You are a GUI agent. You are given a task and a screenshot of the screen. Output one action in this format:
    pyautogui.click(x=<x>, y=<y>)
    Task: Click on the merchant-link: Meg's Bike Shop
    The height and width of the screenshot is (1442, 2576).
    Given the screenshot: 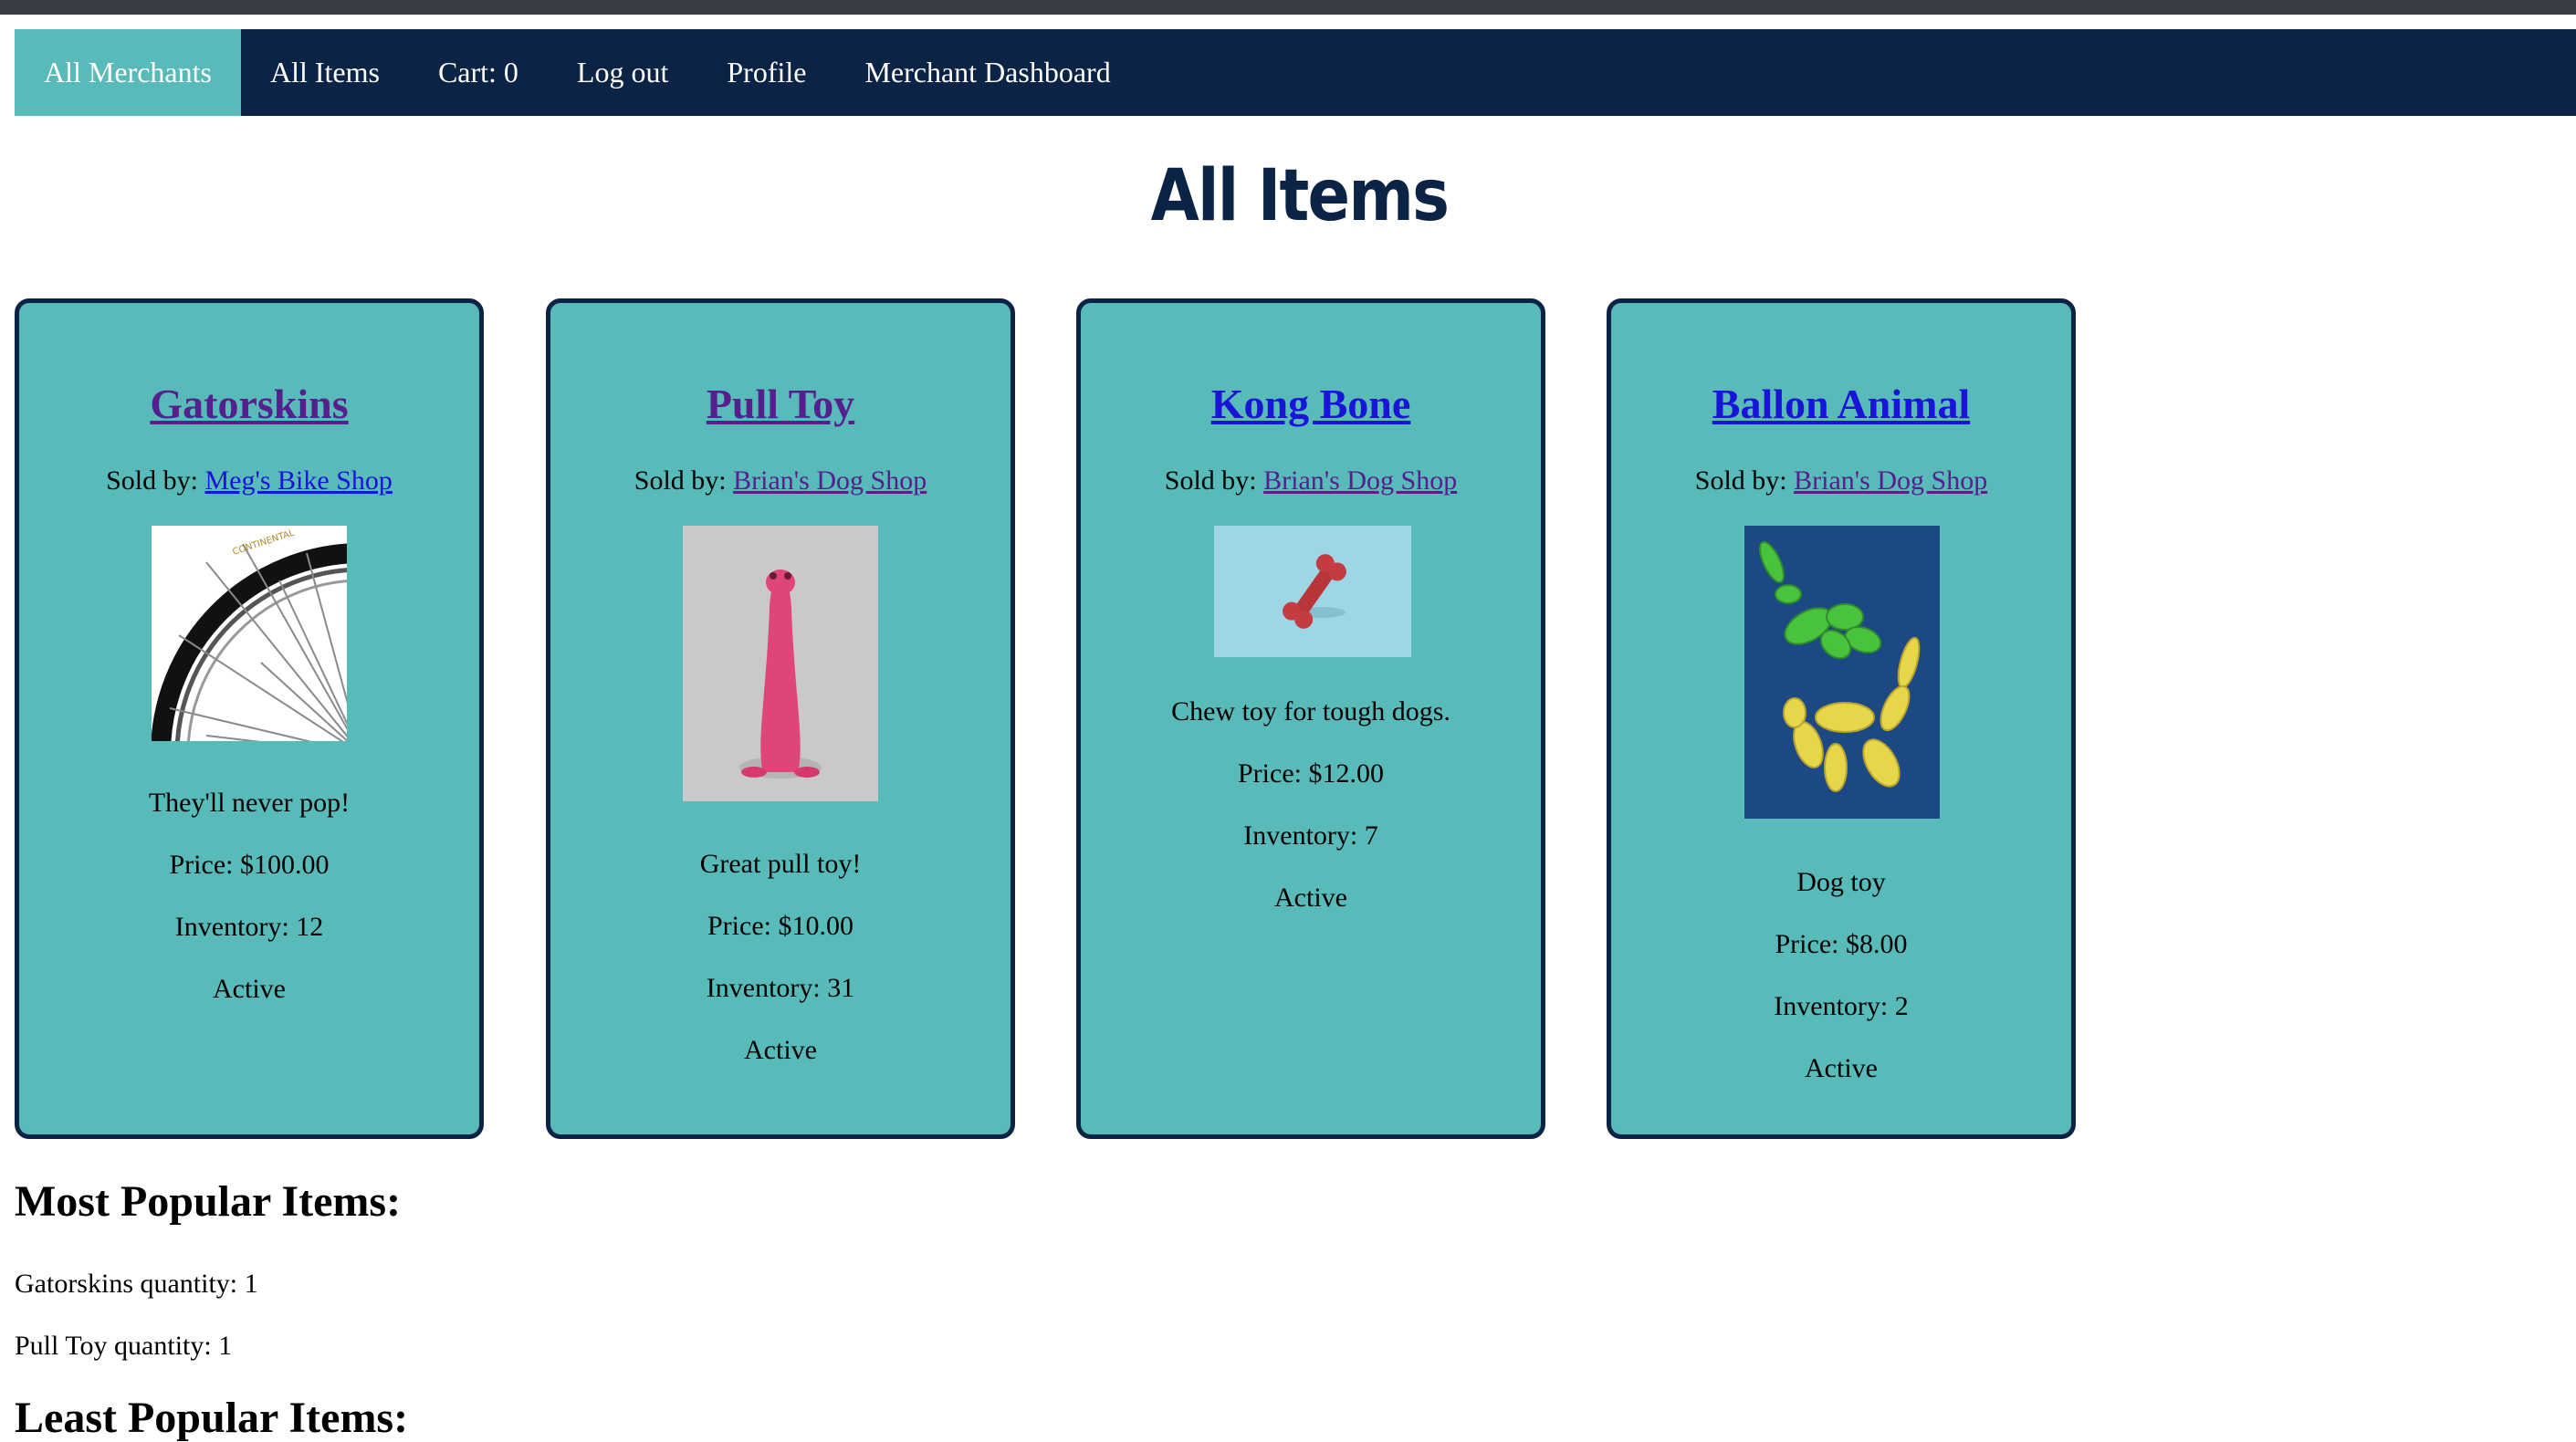 What is the action you would take?
    pyautogui.click(x=298, y=480)
    